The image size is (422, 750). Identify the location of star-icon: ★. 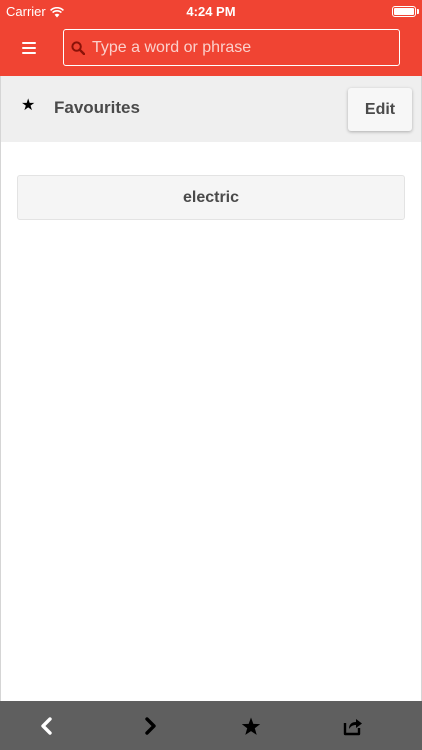
(28, 105).